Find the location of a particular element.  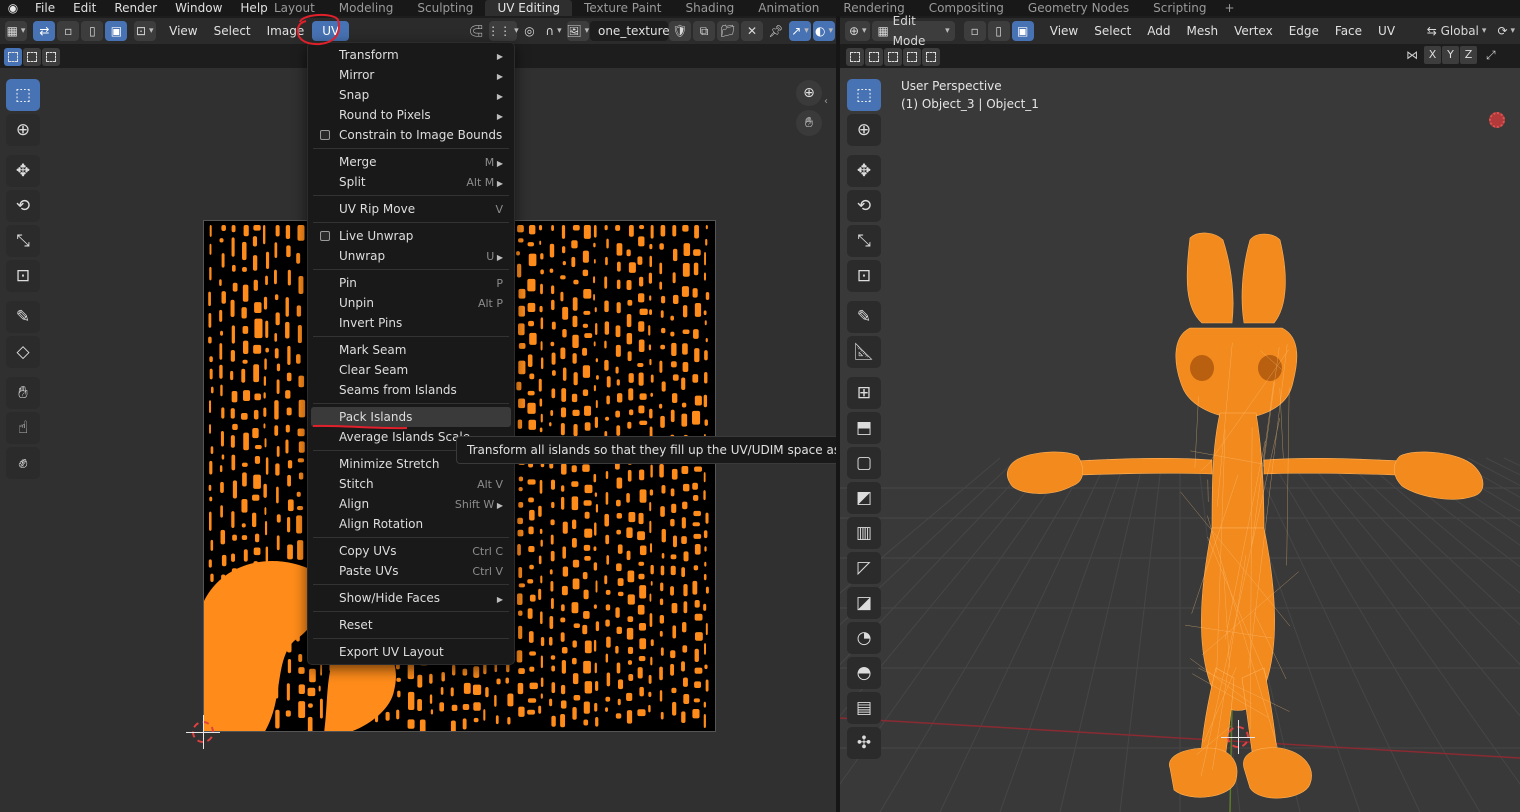

rip-tool-icon: ◇ is located at coordinates (23, 352).